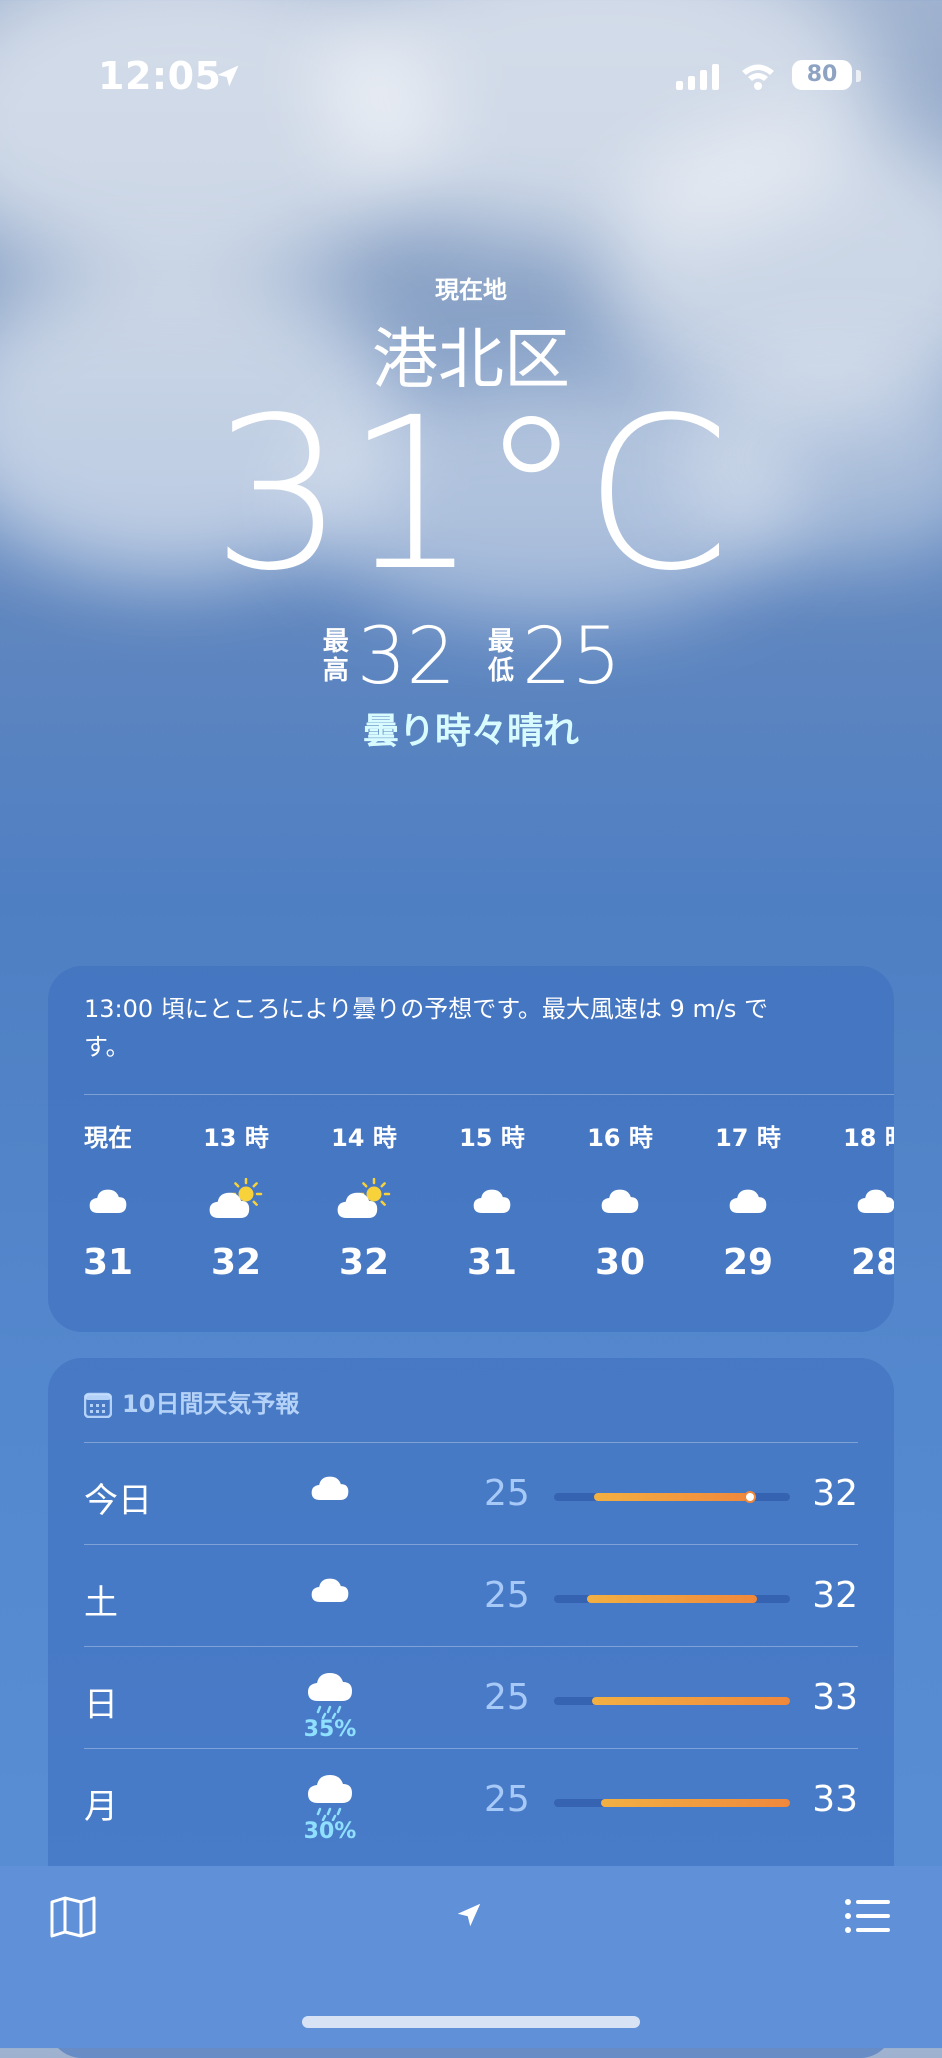  I want to click on cellular-signal-icon, so click(697, 77).